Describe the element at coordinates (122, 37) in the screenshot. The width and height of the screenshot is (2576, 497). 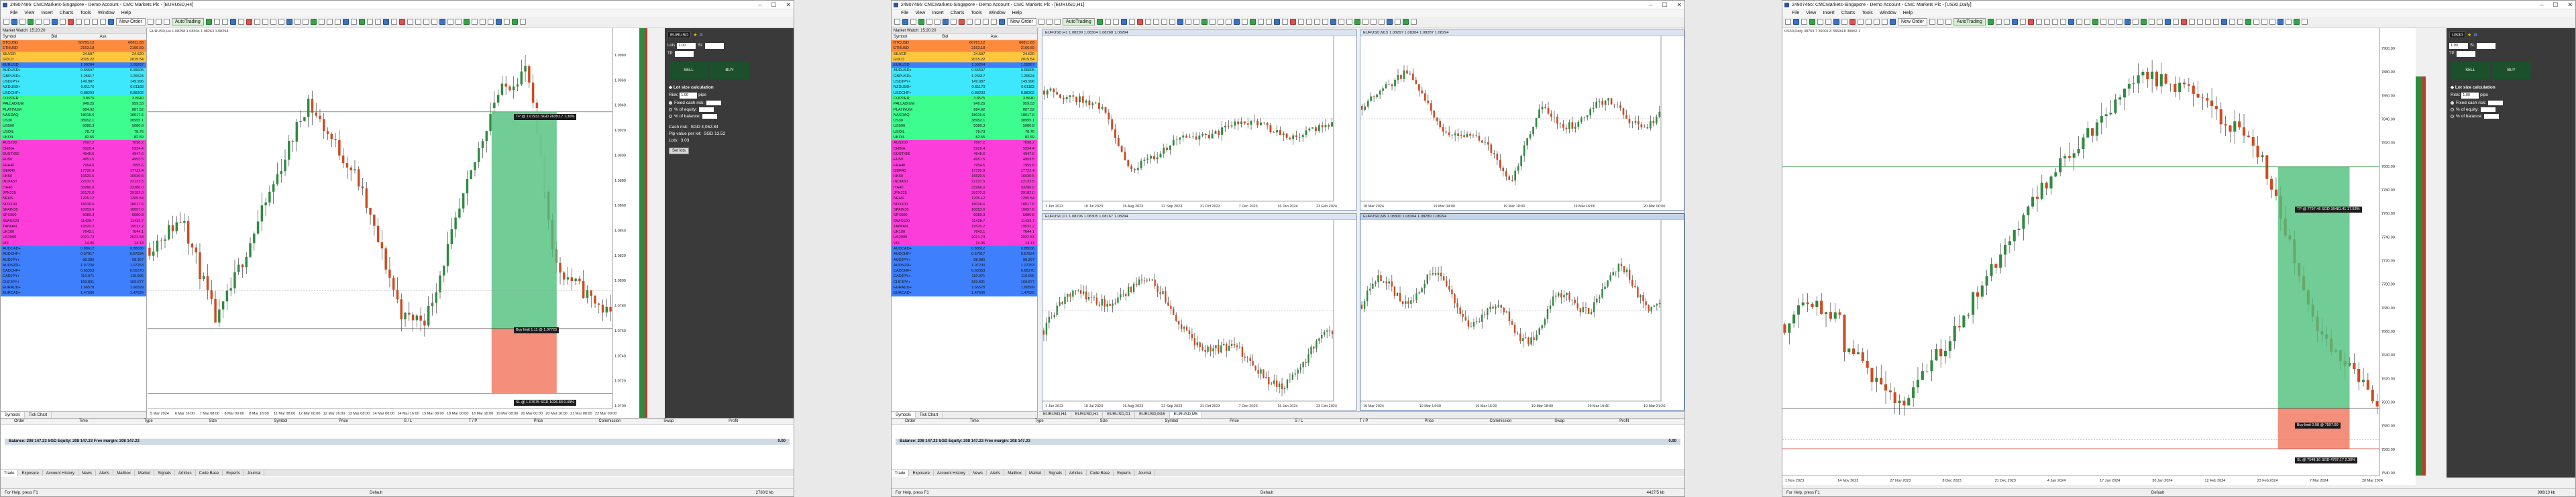
I see `col-ask: Ask` at that location.